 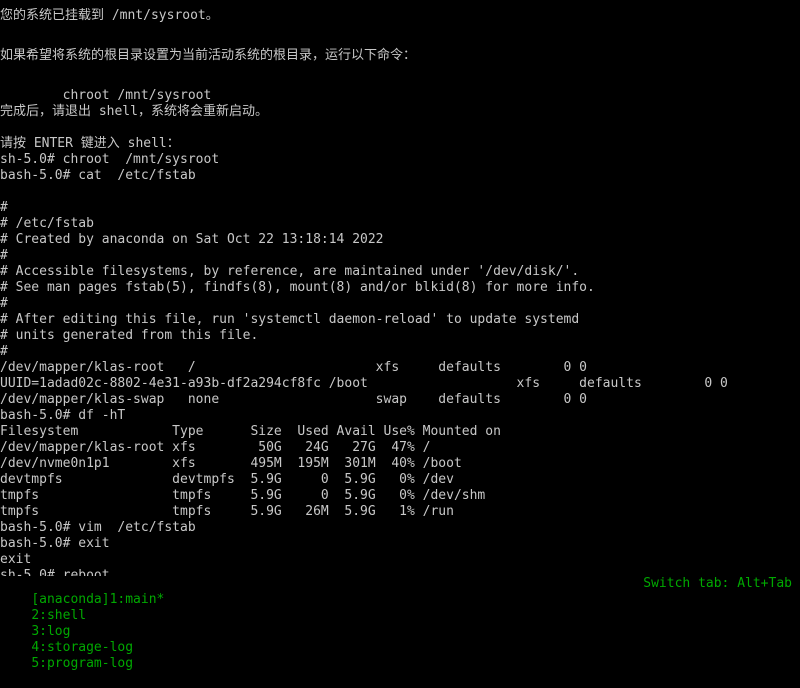 What do you see at coordinates (50, 631) in the screenshot?
I see `tab-log: 3:log` at bounding box center [50, 631].